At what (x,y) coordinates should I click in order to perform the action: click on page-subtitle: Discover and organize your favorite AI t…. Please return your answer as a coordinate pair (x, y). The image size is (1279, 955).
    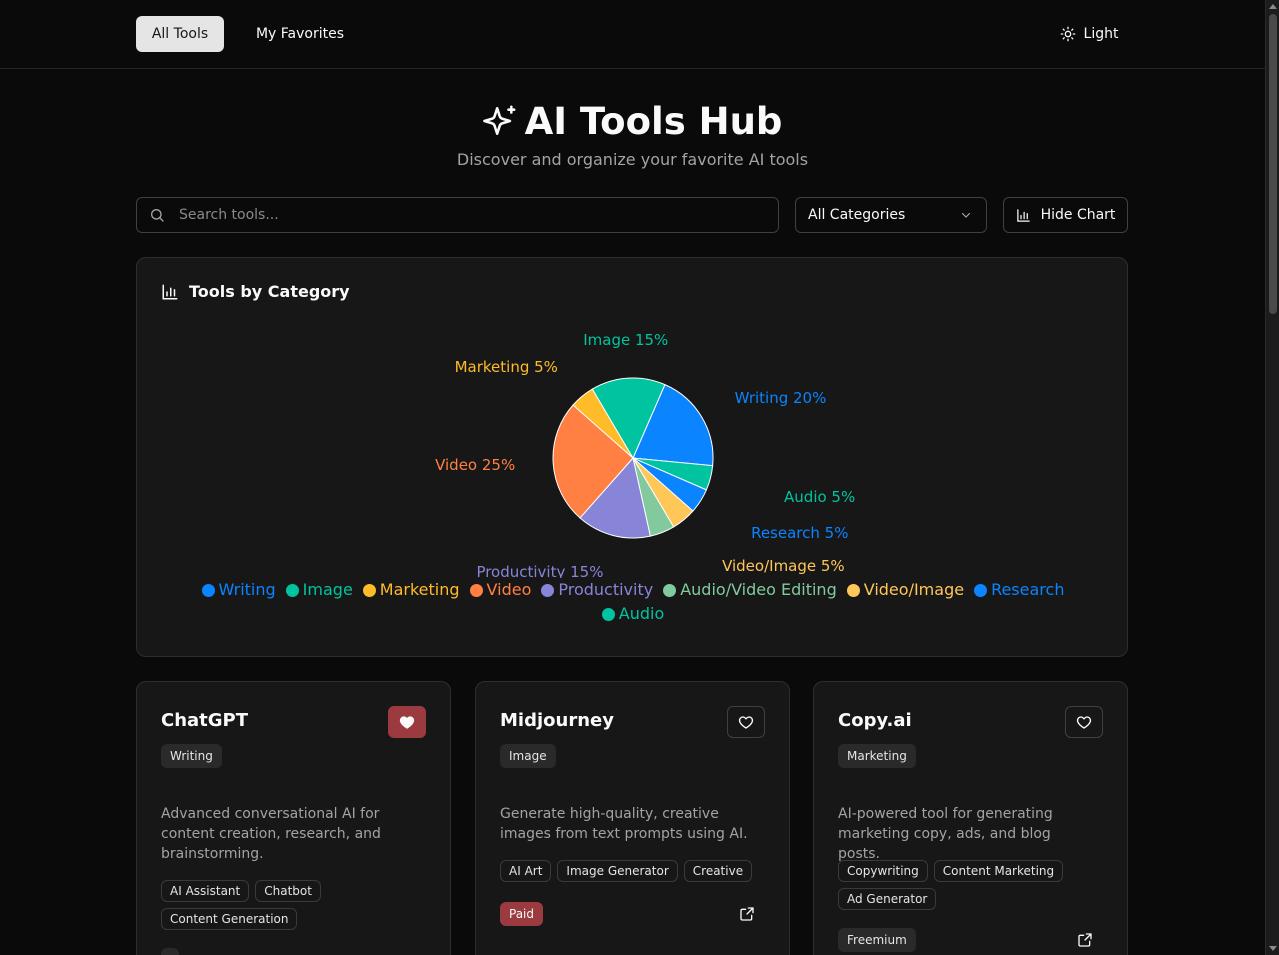
    Looking at the image, I should click on (632, 159).